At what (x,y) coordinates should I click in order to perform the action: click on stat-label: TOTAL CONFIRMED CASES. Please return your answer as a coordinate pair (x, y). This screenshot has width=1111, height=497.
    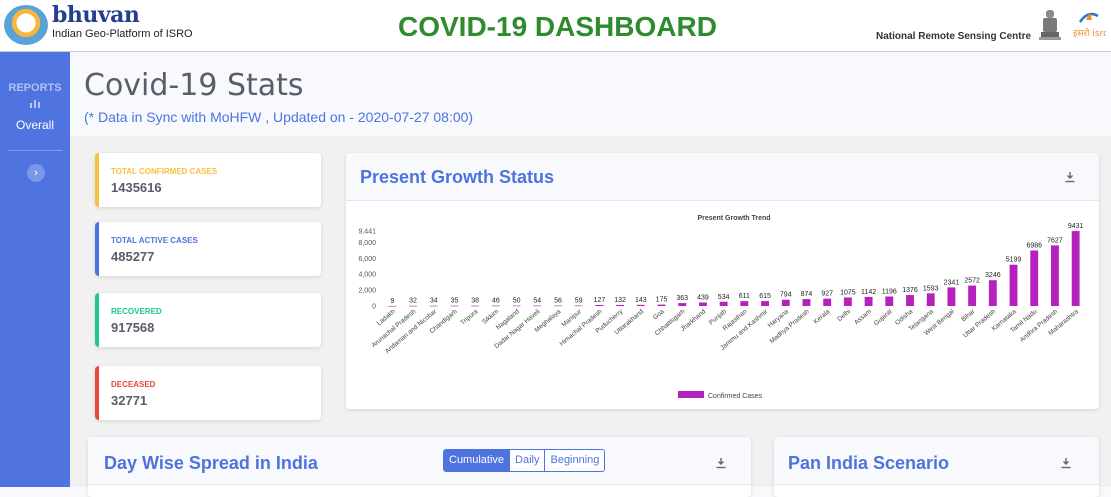
    Looking at the image, I should click on (164, 171).